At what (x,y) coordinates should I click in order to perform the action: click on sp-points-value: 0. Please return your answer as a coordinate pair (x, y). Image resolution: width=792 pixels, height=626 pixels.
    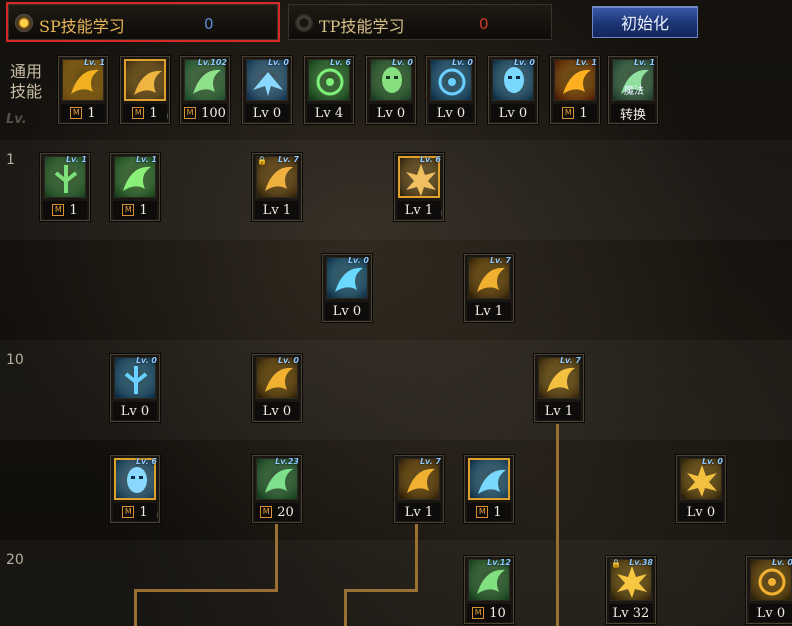
    Looking at the image, I should click on (209, 24).